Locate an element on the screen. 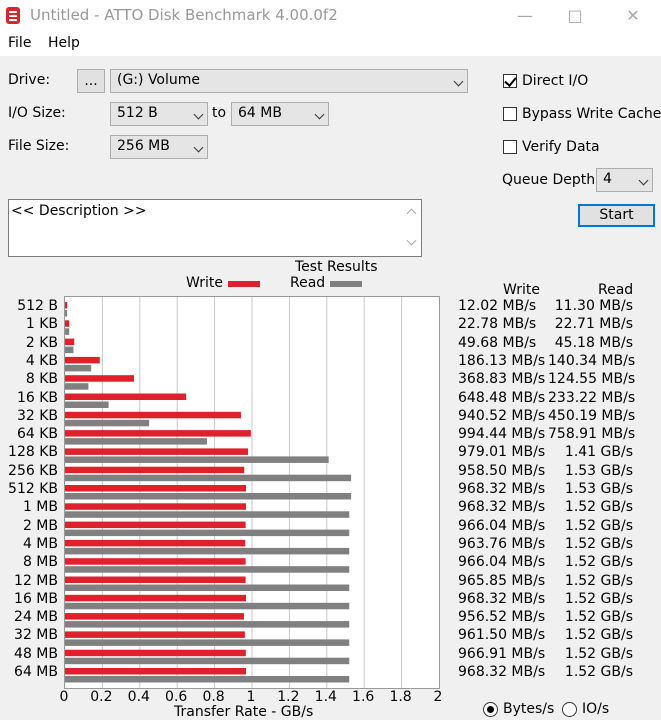 Image resolution: width=661 pixels, height=720 pixels. io-size-to-label: to is located at coordinates (219, 113).